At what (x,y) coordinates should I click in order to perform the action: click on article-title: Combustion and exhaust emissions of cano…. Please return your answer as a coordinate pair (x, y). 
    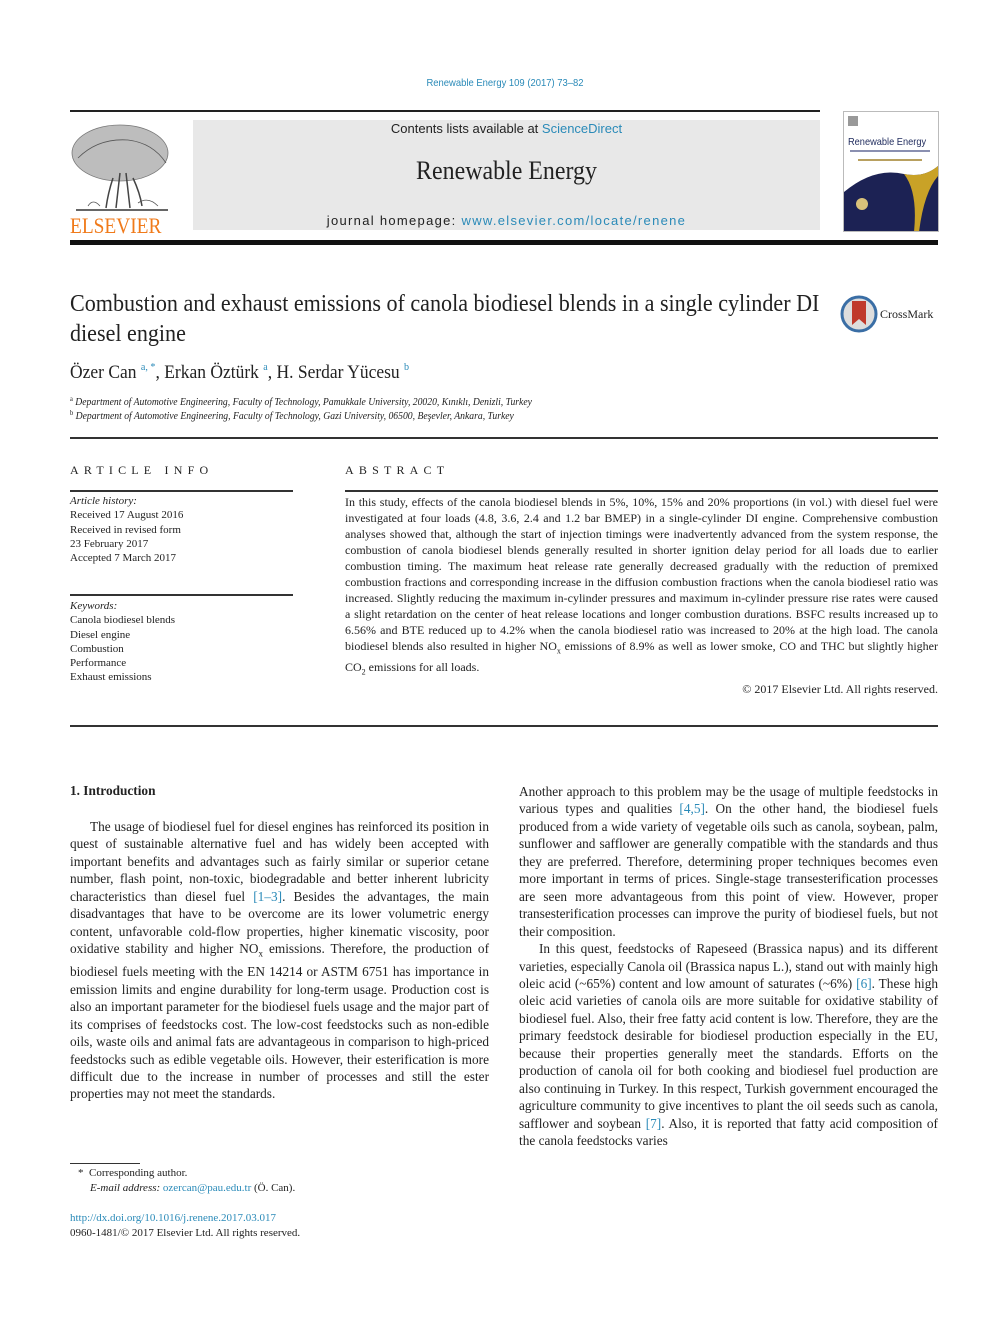
    Looking at the image, I should click on (445, 319).